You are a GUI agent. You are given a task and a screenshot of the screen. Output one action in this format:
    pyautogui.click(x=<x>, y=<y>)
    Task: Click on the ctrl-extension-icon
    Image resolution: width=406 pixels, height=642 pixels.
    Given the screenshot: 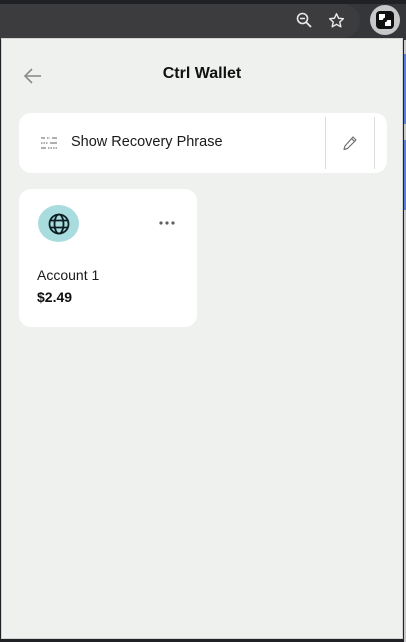 What is the action you would take?
    pyautogui.click(x=385, y=20)
    